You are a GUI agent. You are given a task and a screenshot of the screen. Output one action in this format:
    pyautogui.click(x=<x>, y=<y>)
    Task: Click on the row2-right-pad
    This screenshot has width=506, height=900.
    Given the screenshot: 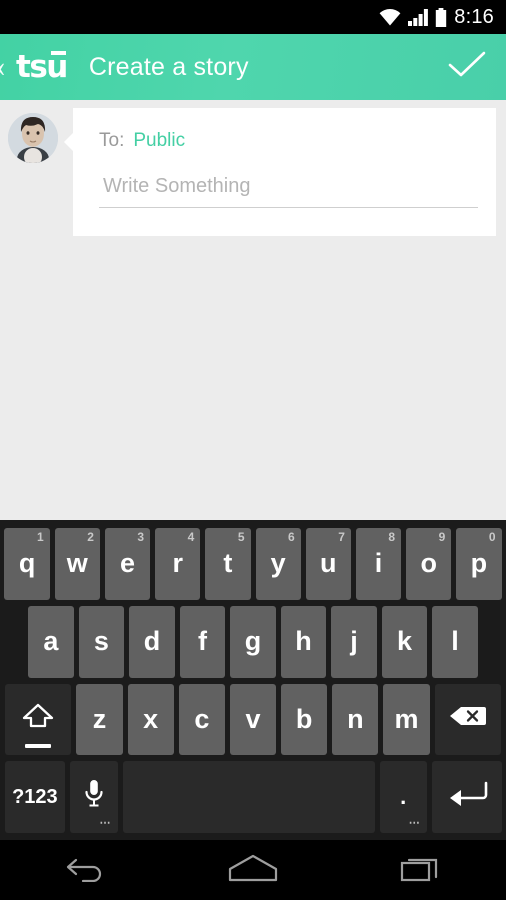 What is the action you would take?
    pyautogui.click(x=492, y=642)
    